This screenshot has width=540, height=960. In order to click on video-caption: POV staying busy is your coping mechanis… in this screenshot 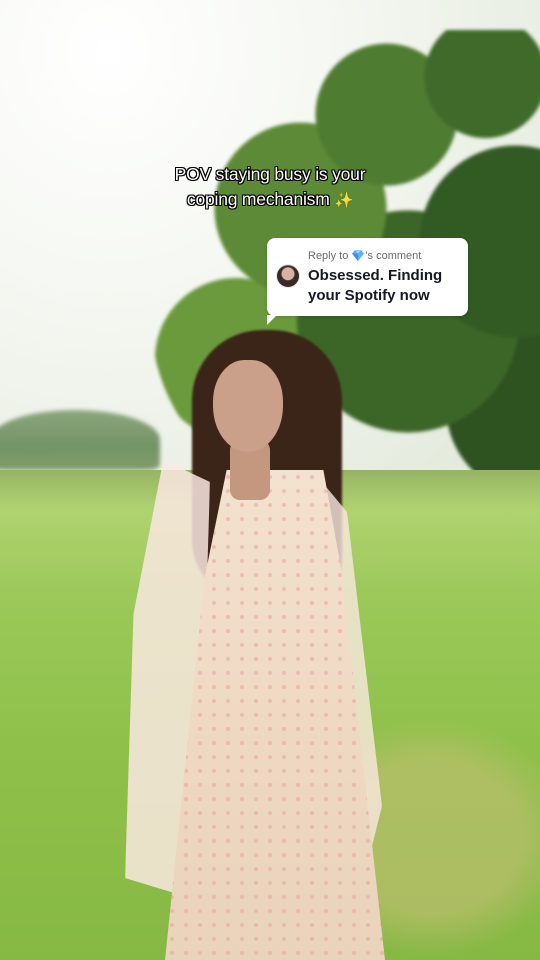, I will do `click(270, 187)`.